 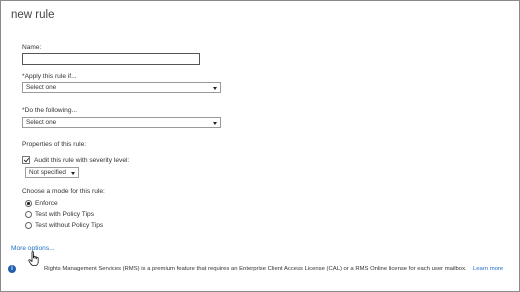 What do you see at coordinates (33, 15) in the screenshot?
I see `dialog-title: new rule` at bounding box center [33, 15].